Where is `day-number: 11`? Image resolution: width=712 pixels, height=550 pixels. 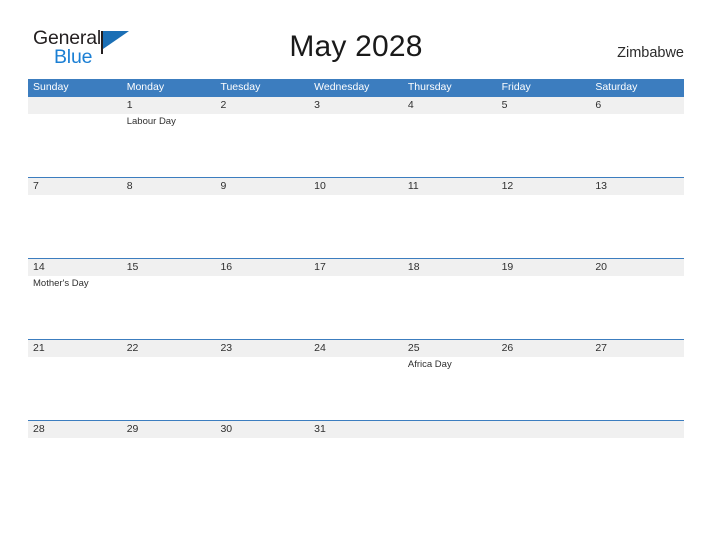
day-number: 11 is located at coordinates (450, 186).